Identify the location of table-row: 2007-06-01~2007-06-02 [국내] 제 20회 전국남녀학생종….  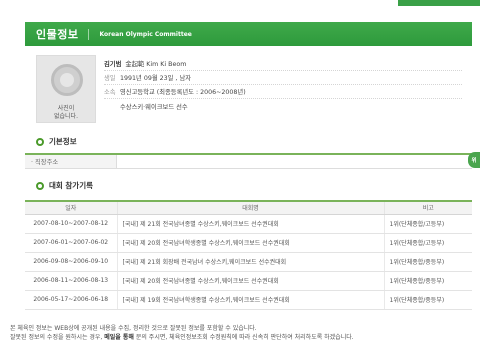
(248, 243).